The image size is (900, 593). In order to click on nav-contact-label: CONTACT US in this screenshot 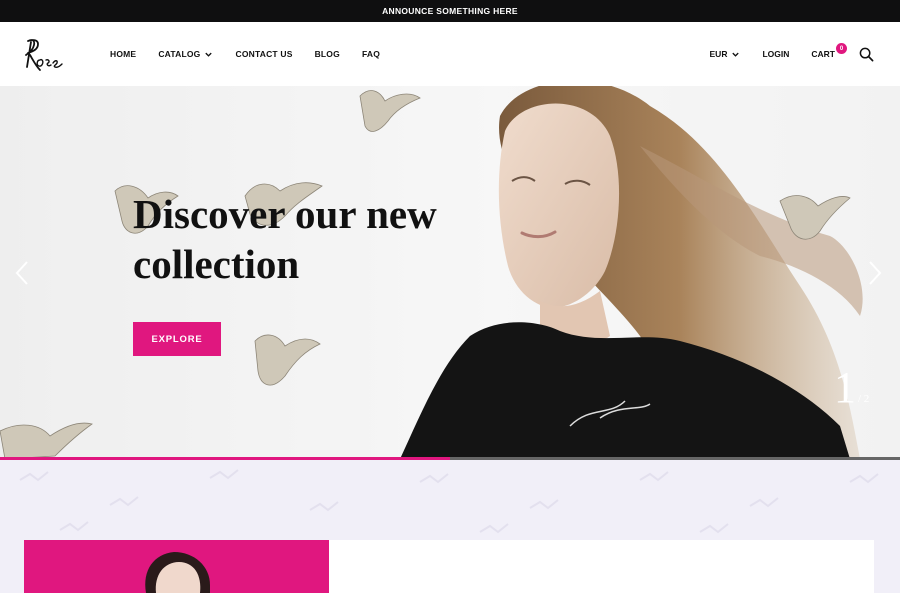, I will do `click(264, 54)`.